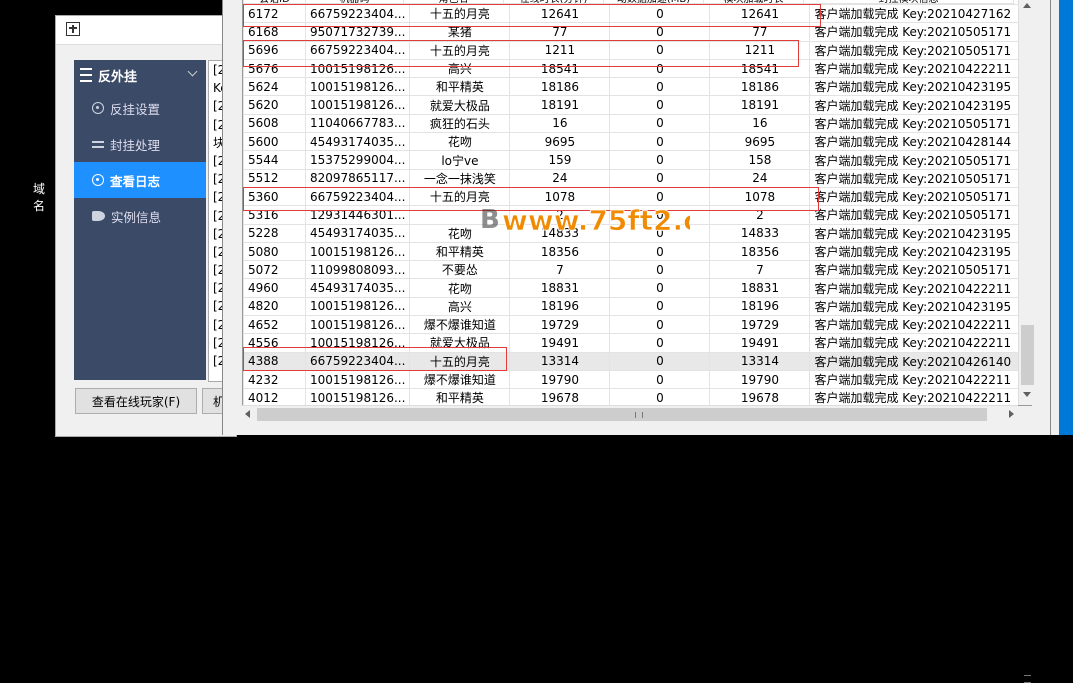  What do you see at coordinates (274, 396) in the screenshot?
I see `table-cell: 4012` at bounding box center [274, 396].